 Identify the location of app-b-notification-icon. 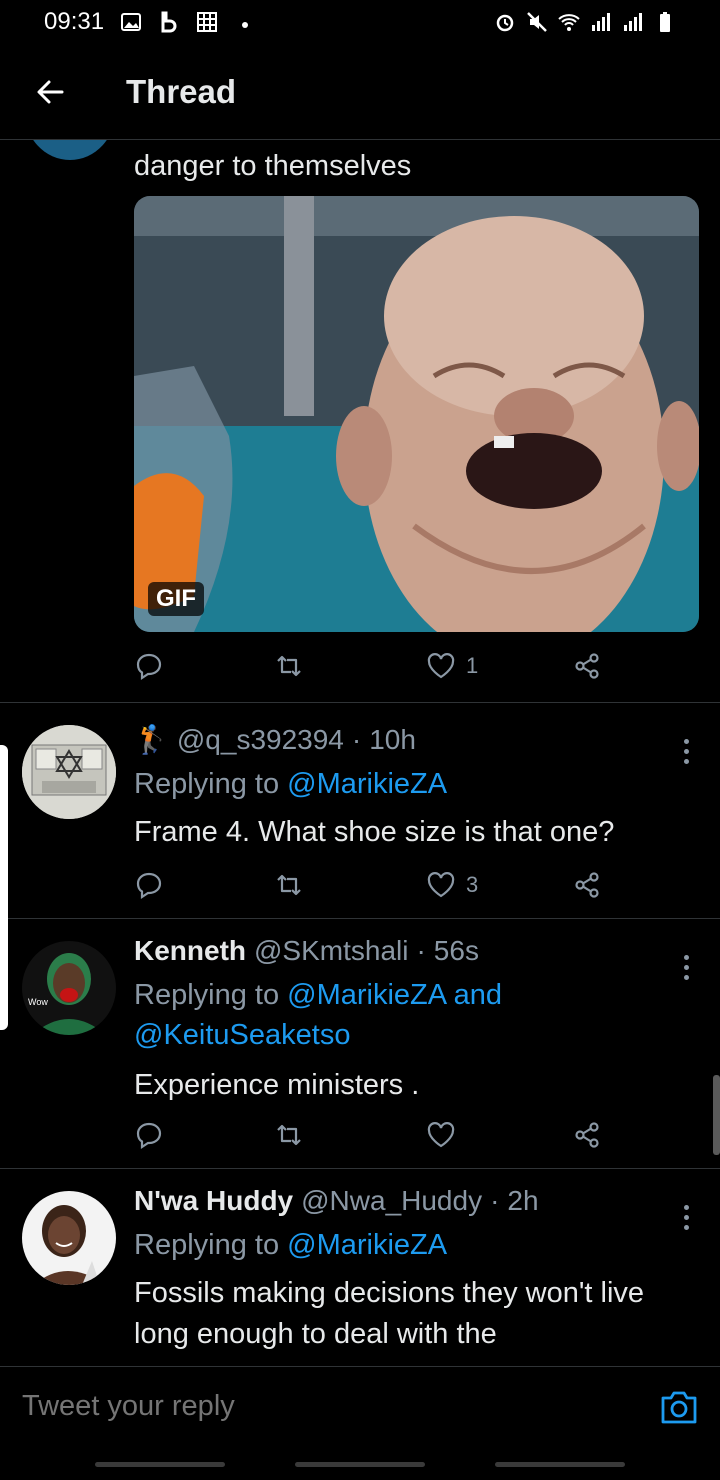
(169, 22).